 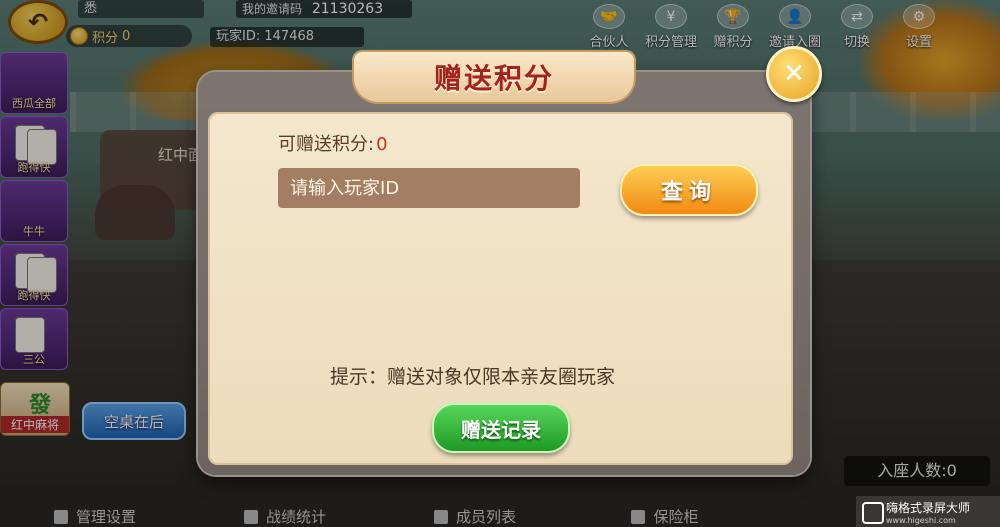 What do you see at coordinates (873, 513) in the screenshot?
I see `recorder-icon` at bounding box center [873, 513].